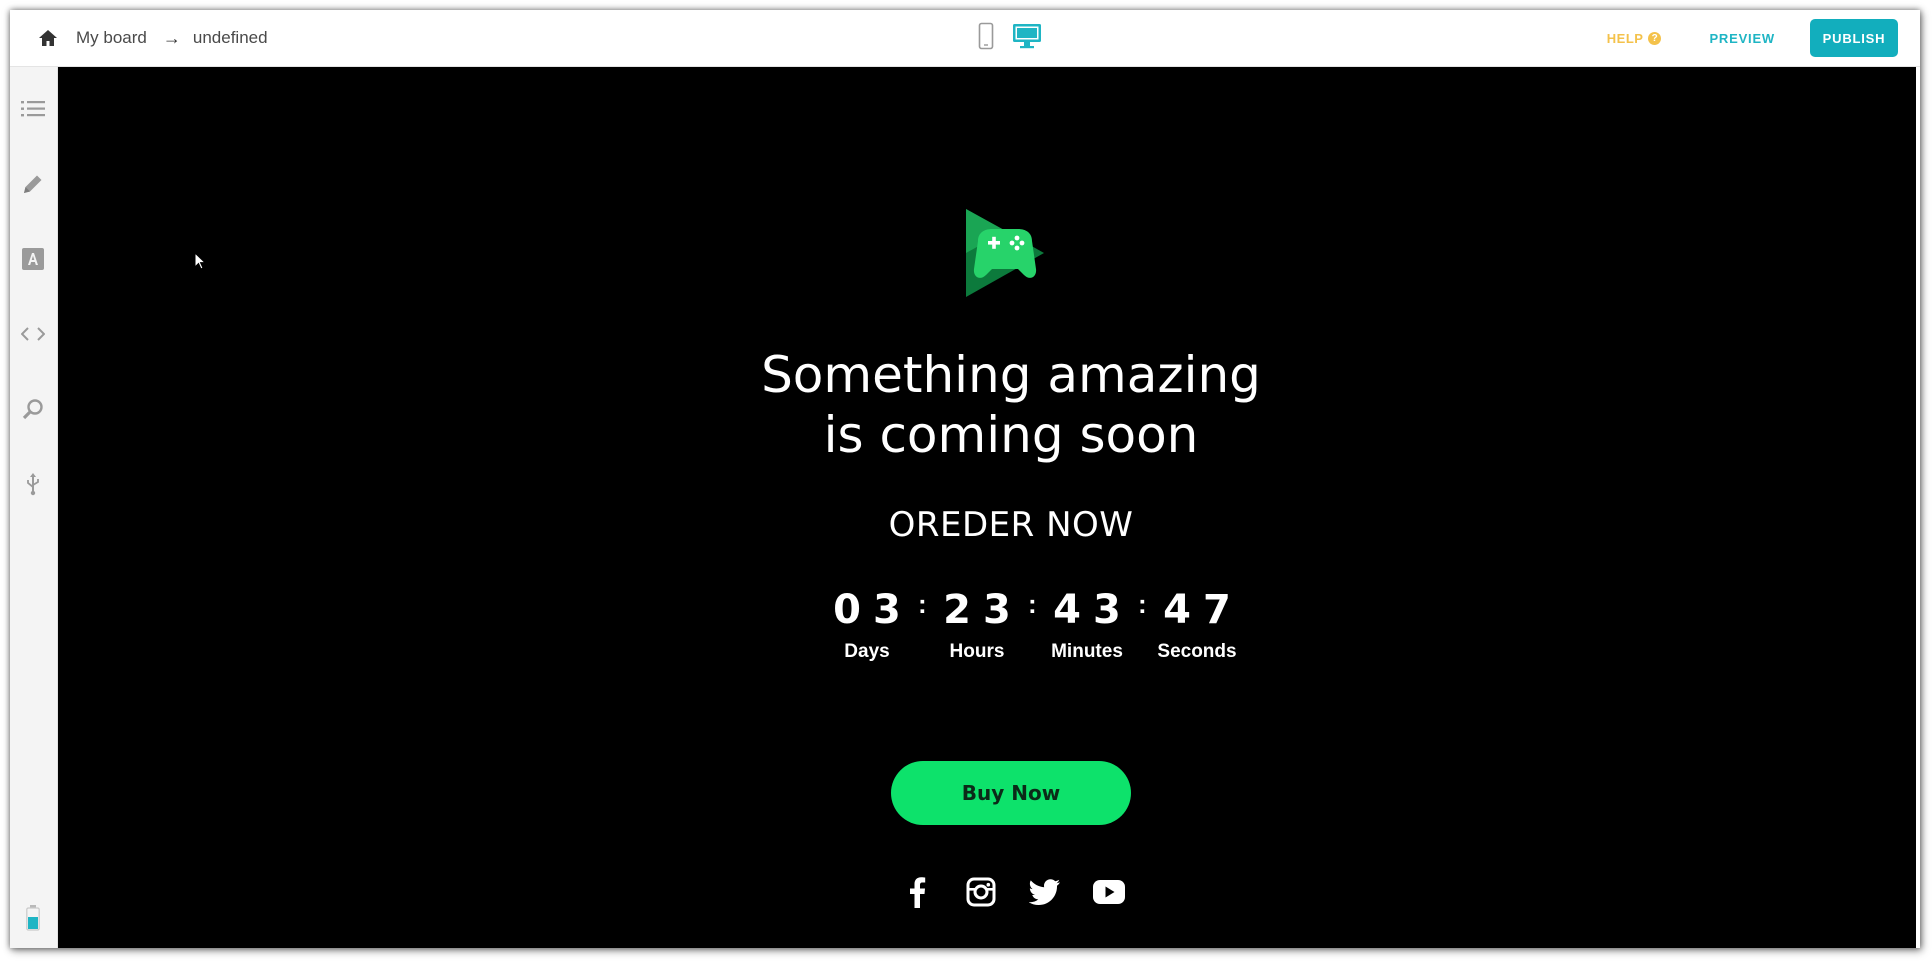 This screenshot has height=962, width=1932. Describe the element at coordinates (873, 610) in the screenshot. I see `countdown-days-value: 03` at that location.